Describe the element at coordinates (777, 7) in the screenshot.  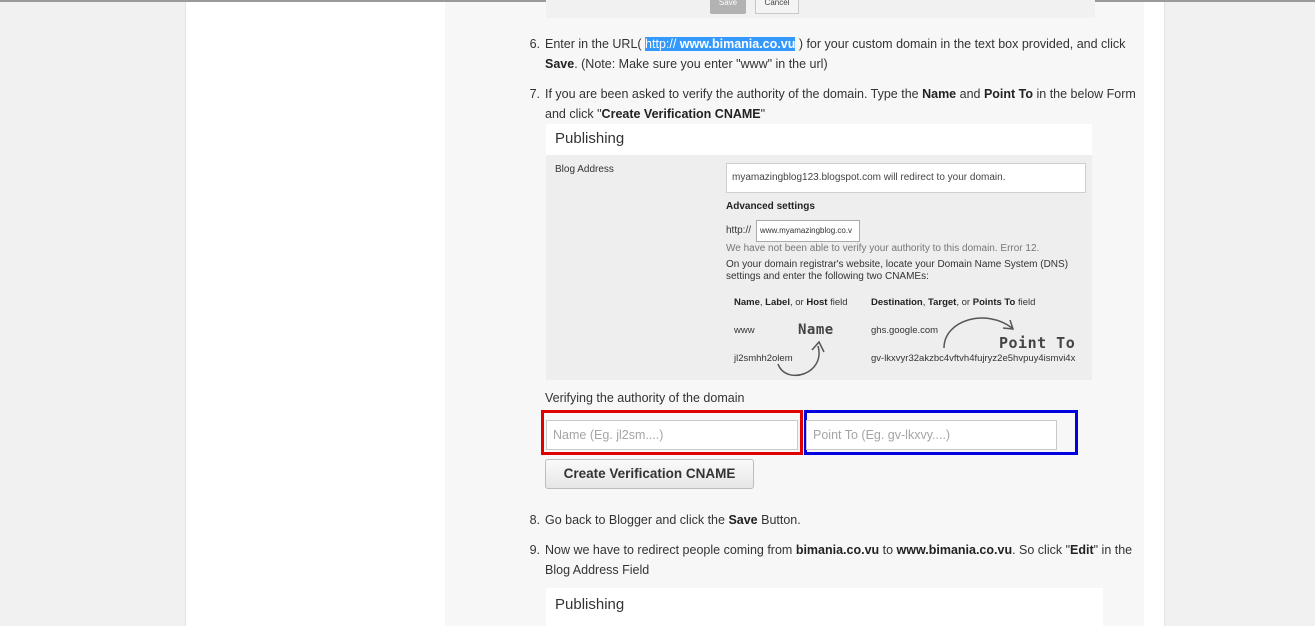
I see `screenshot-cancel-button: Cancel` at that location.